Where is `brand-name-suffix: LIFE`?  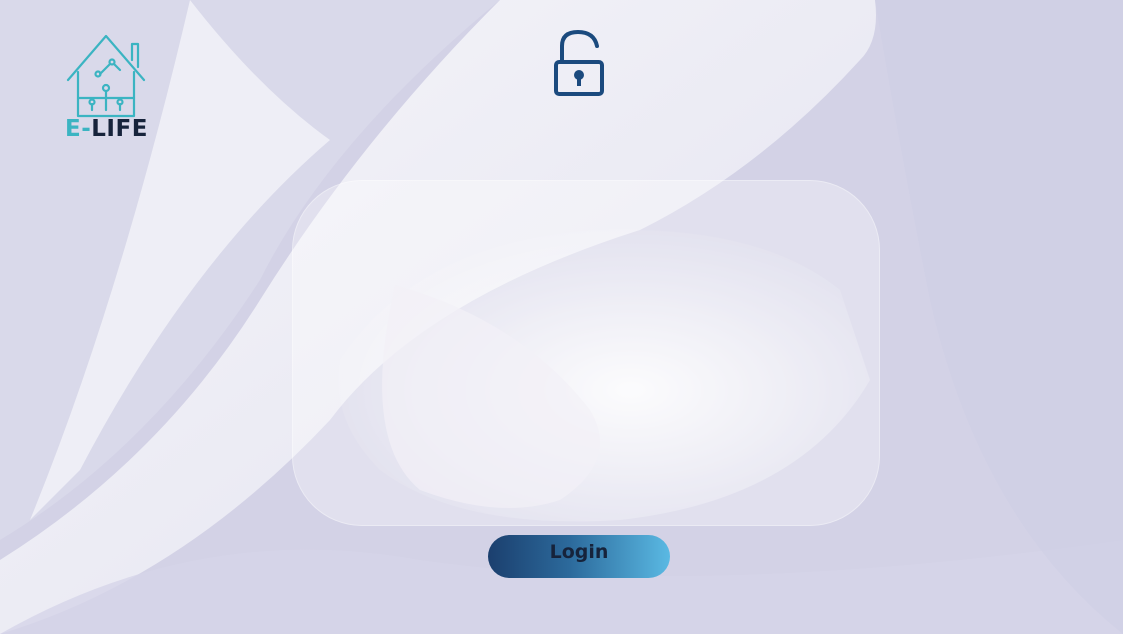
brand-name-suffix: LIFE is located at coordinates (119, 129).